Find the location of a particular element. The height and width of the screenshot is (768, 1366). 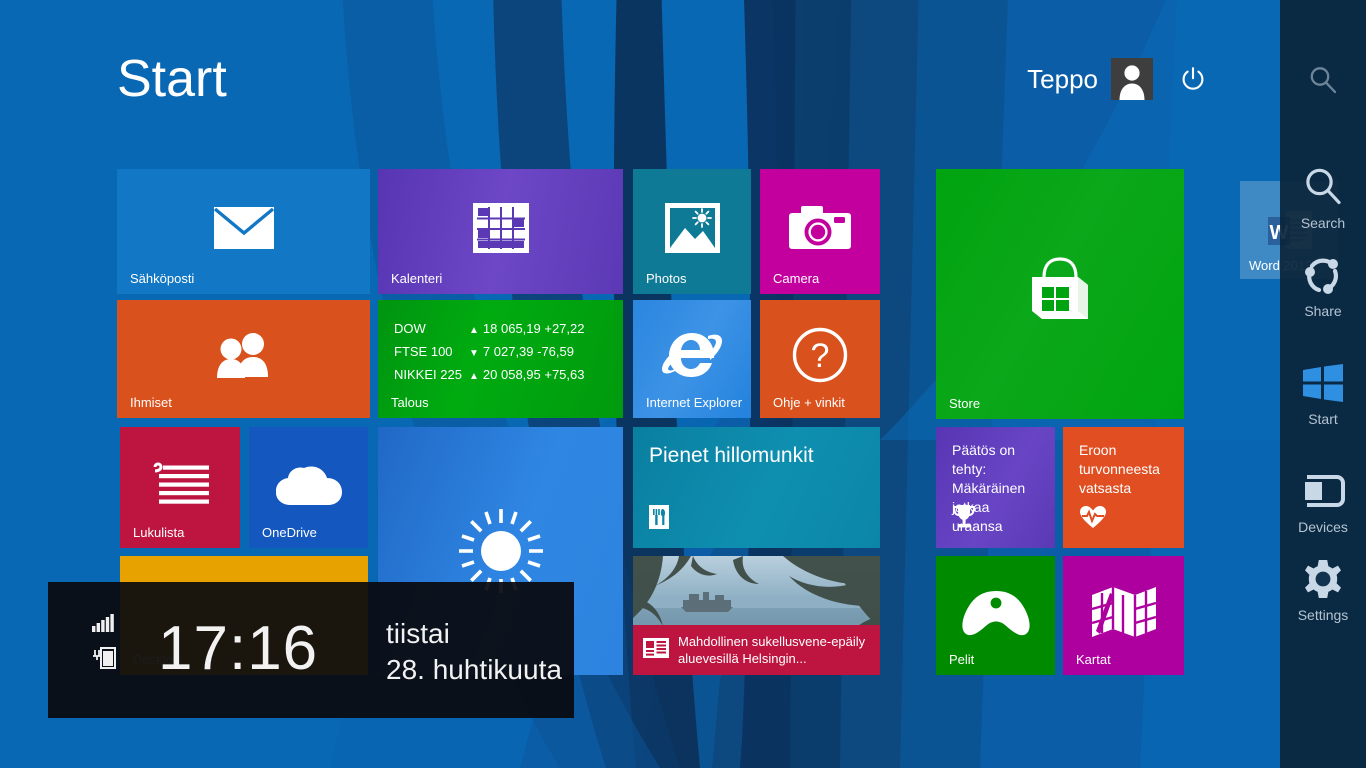

charm-search: Search is located at coordinates (1323, 203).